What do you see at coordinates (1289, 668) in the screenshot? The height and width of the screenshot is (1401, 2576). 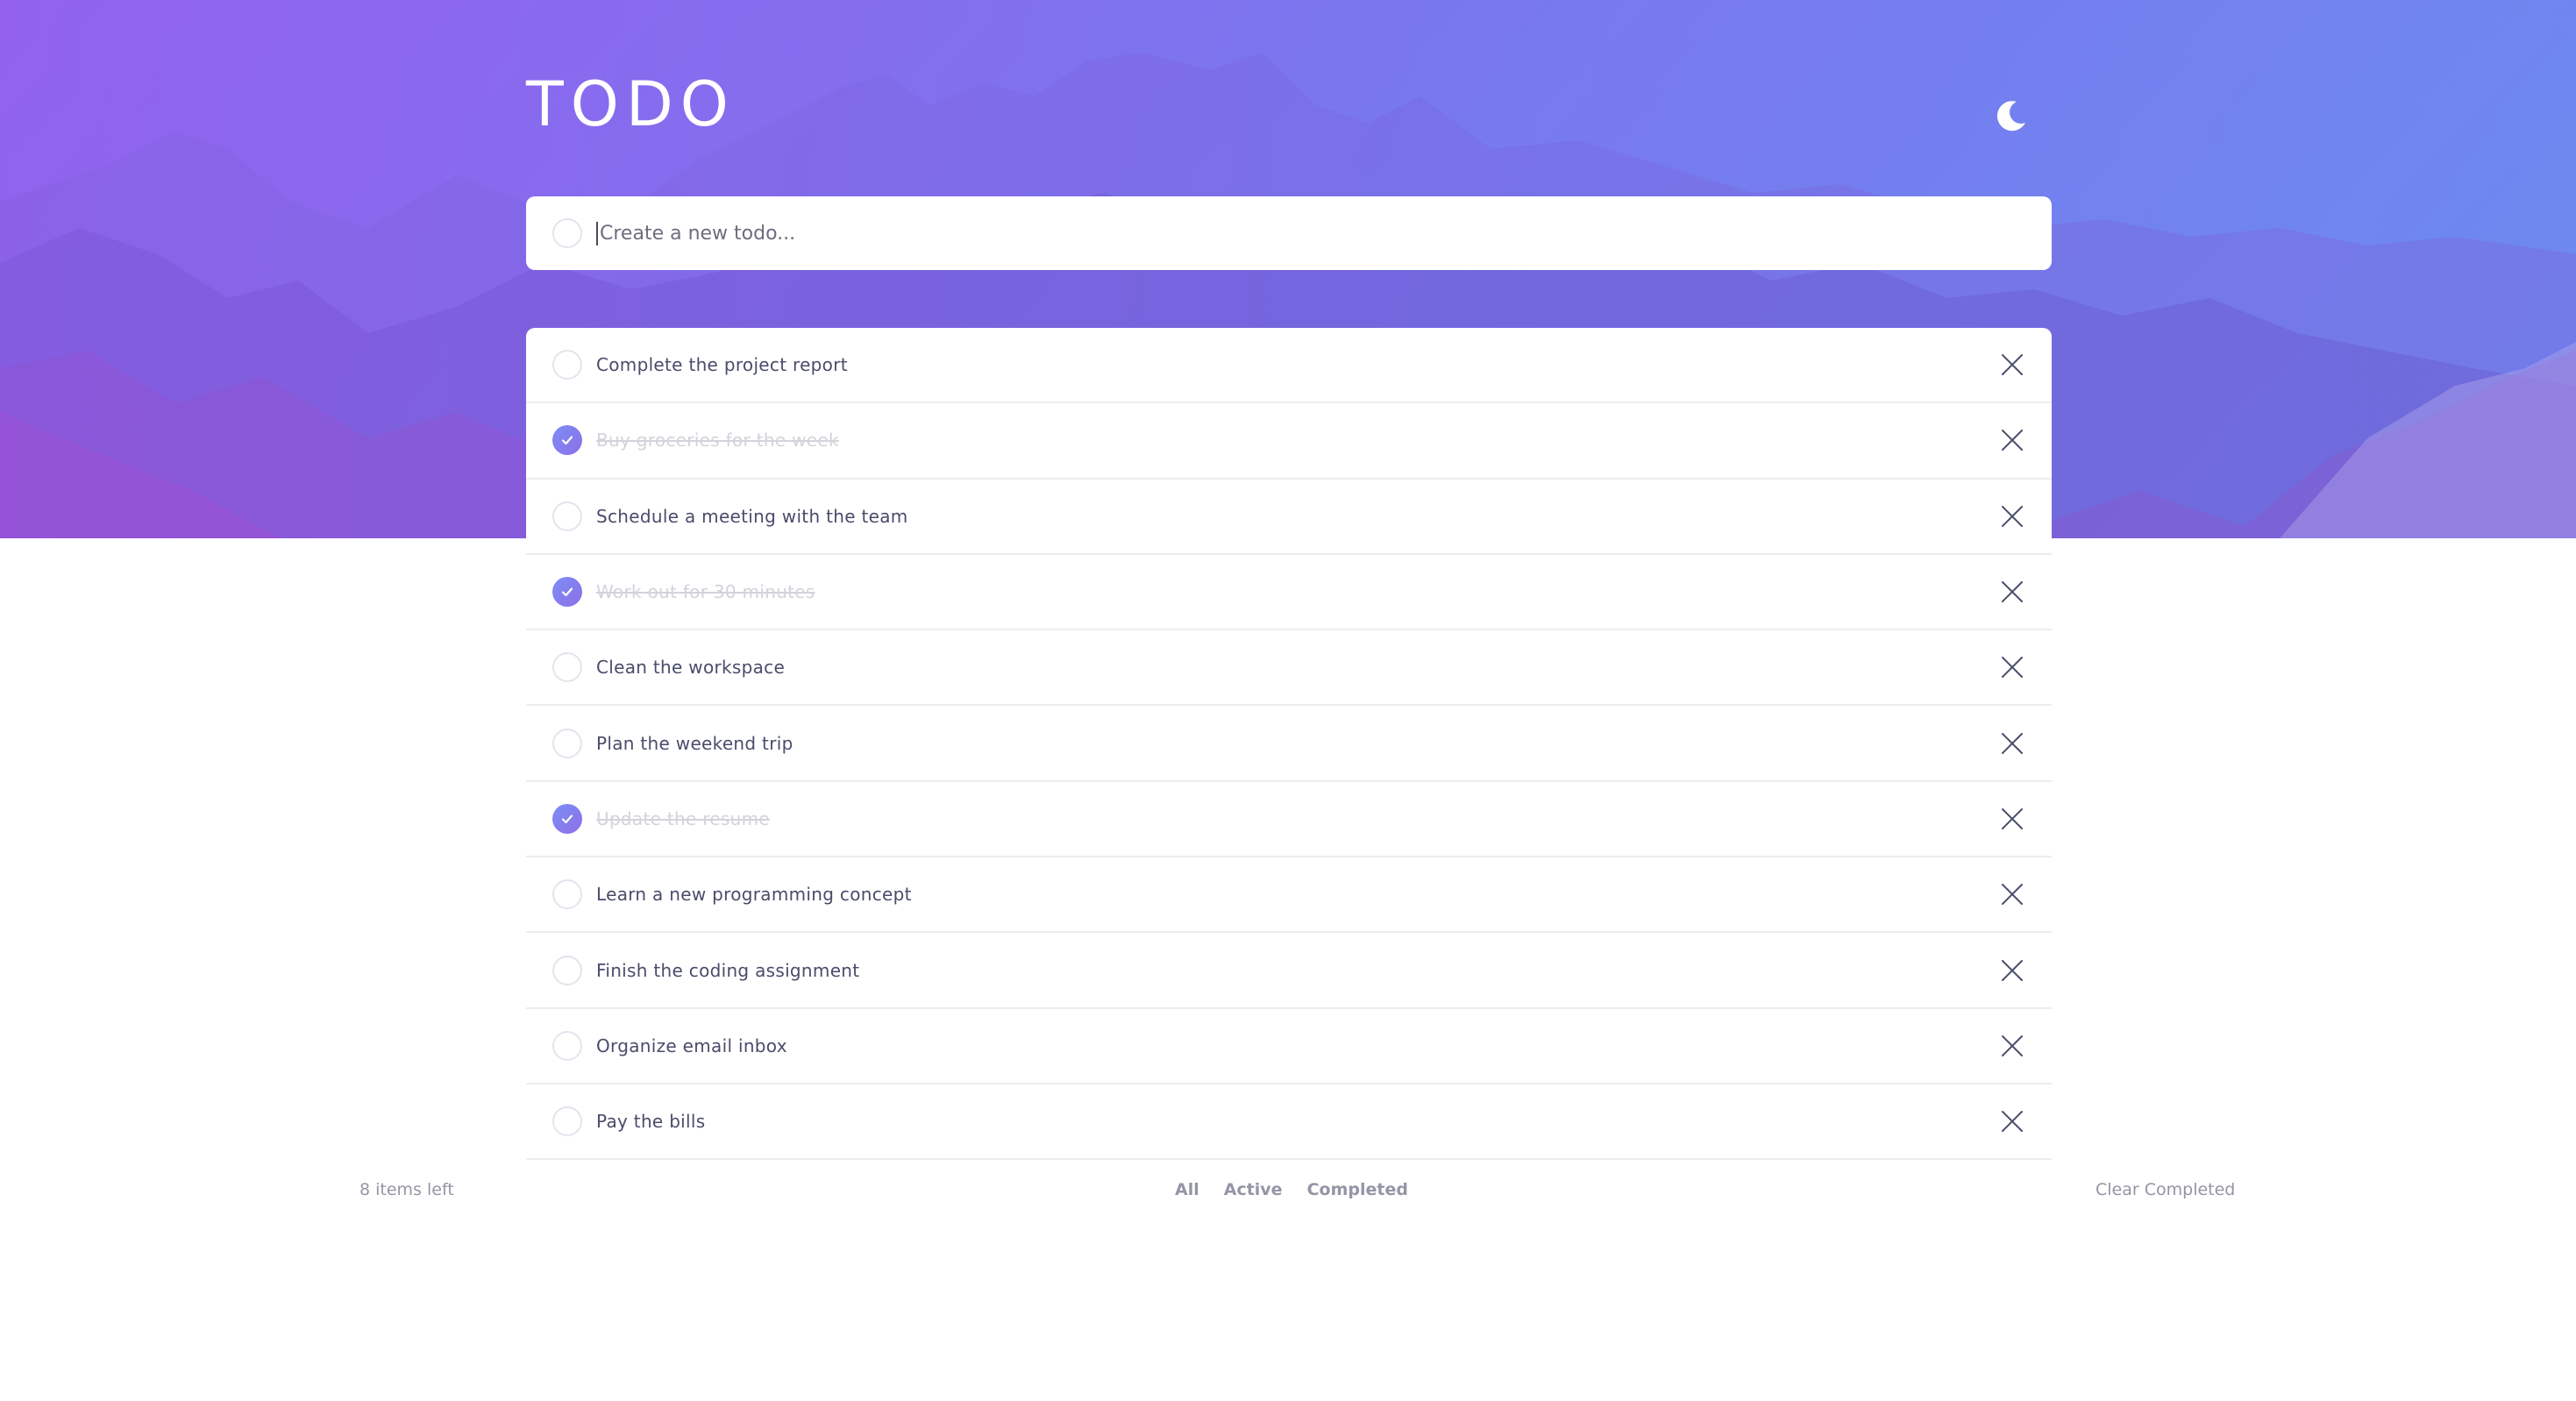 I see `todo-item: Clean the workspace` at bounding box center [1289, 668].